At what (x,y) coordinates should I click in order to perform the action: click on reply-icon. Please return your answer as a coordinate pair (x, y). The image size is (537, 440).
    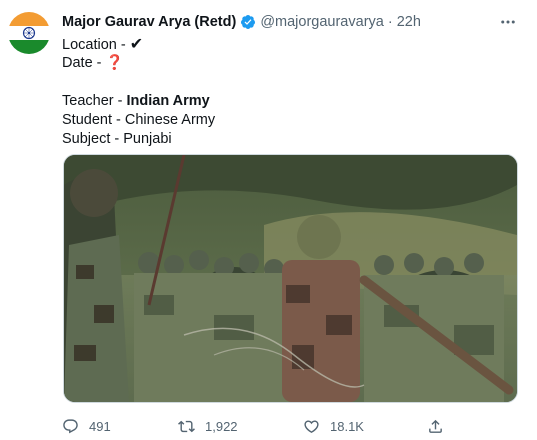
    Looking at the image, I should click on (70, 425).